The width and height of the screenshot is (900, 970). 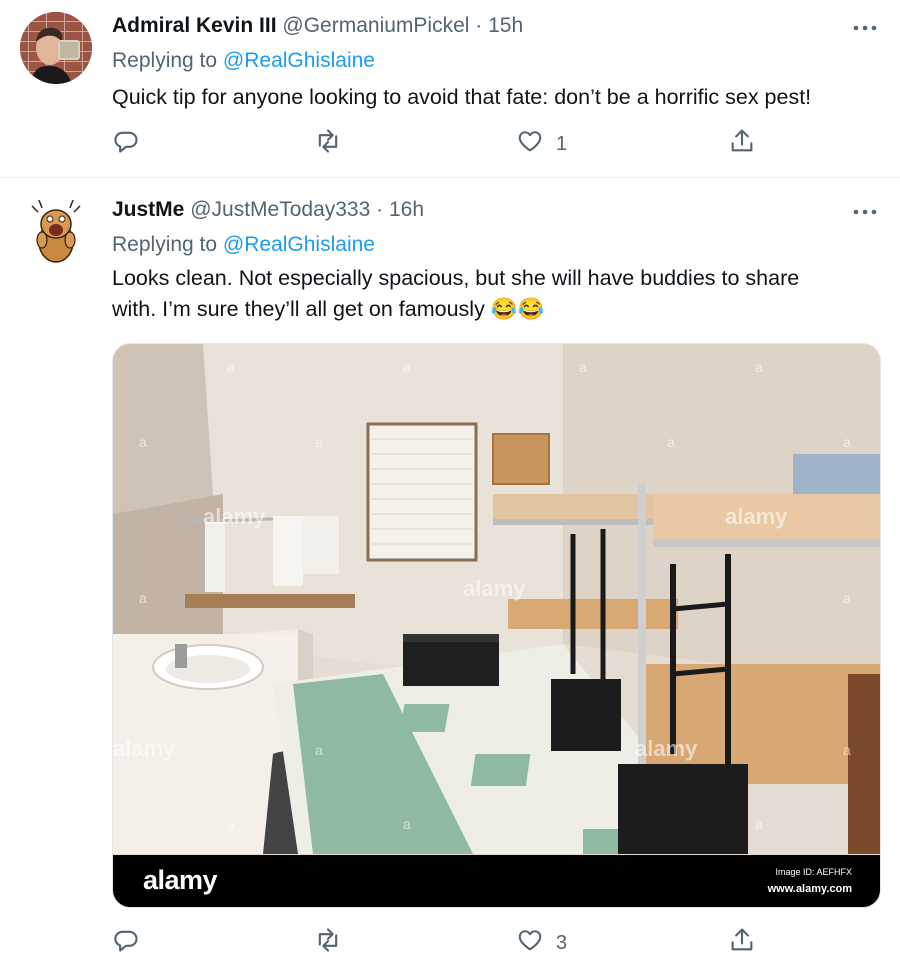 I want to click on action-bar: 1, so click(x=450, y=144).